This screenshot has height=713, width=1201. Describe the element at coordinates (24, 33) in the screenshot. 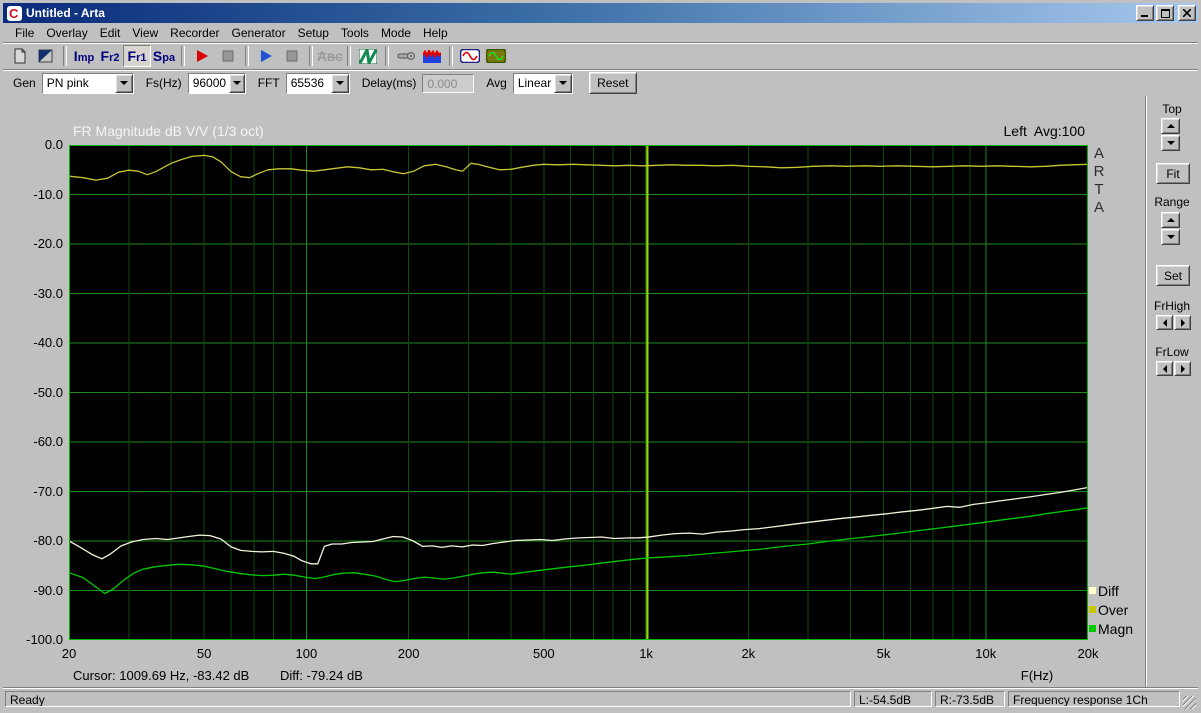

I see `menu-item-file: File` at that location.